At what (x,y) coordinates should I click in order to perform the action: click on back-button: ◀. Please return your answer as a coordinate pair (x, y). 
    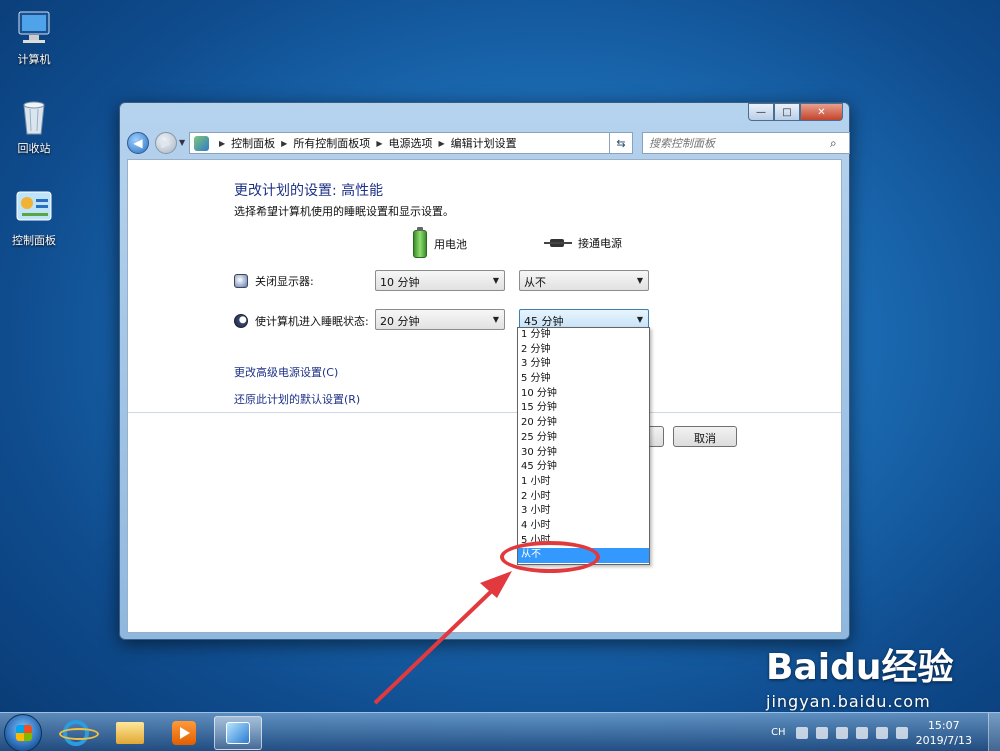
    Looking at the image, I should click on (138, 143).